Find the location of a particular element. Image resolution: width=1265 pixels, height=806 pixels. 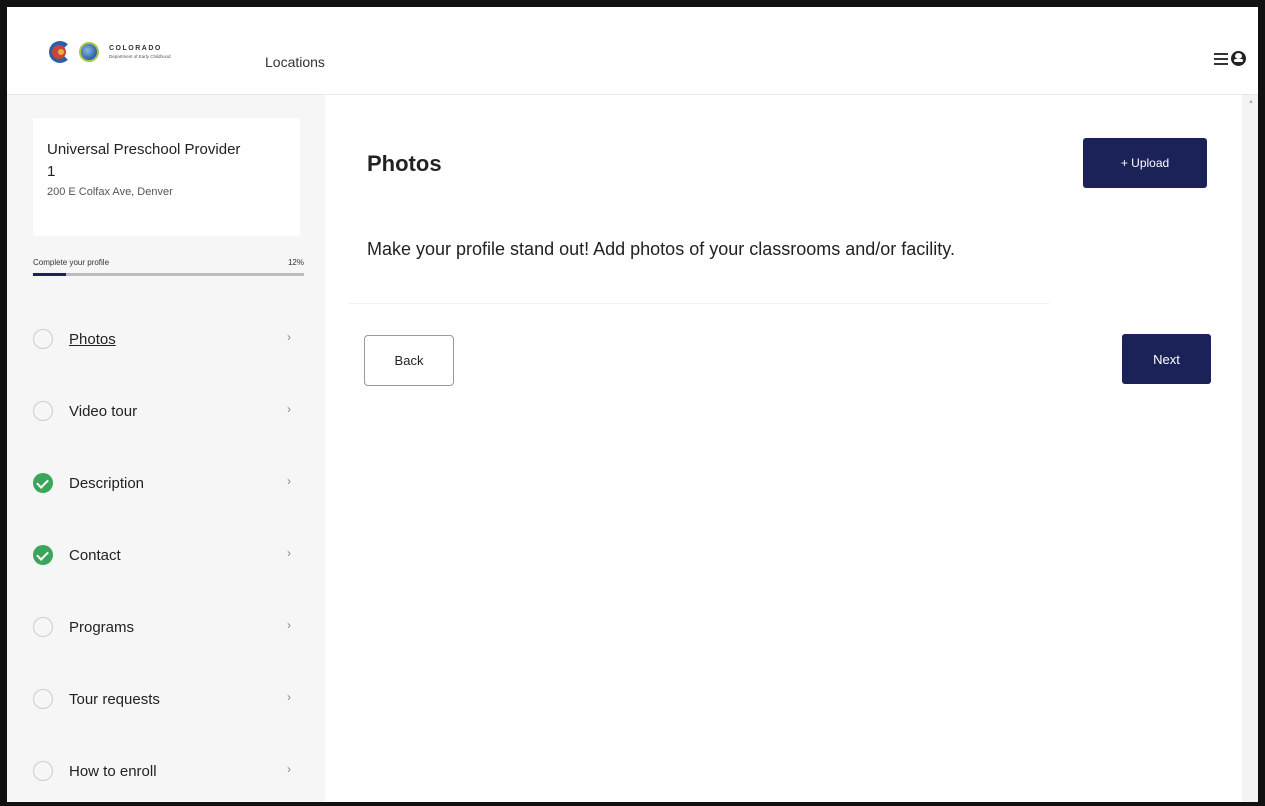

sidebar-item-how-to-enroll: How to enroll › is located at coordinates (173, 768).